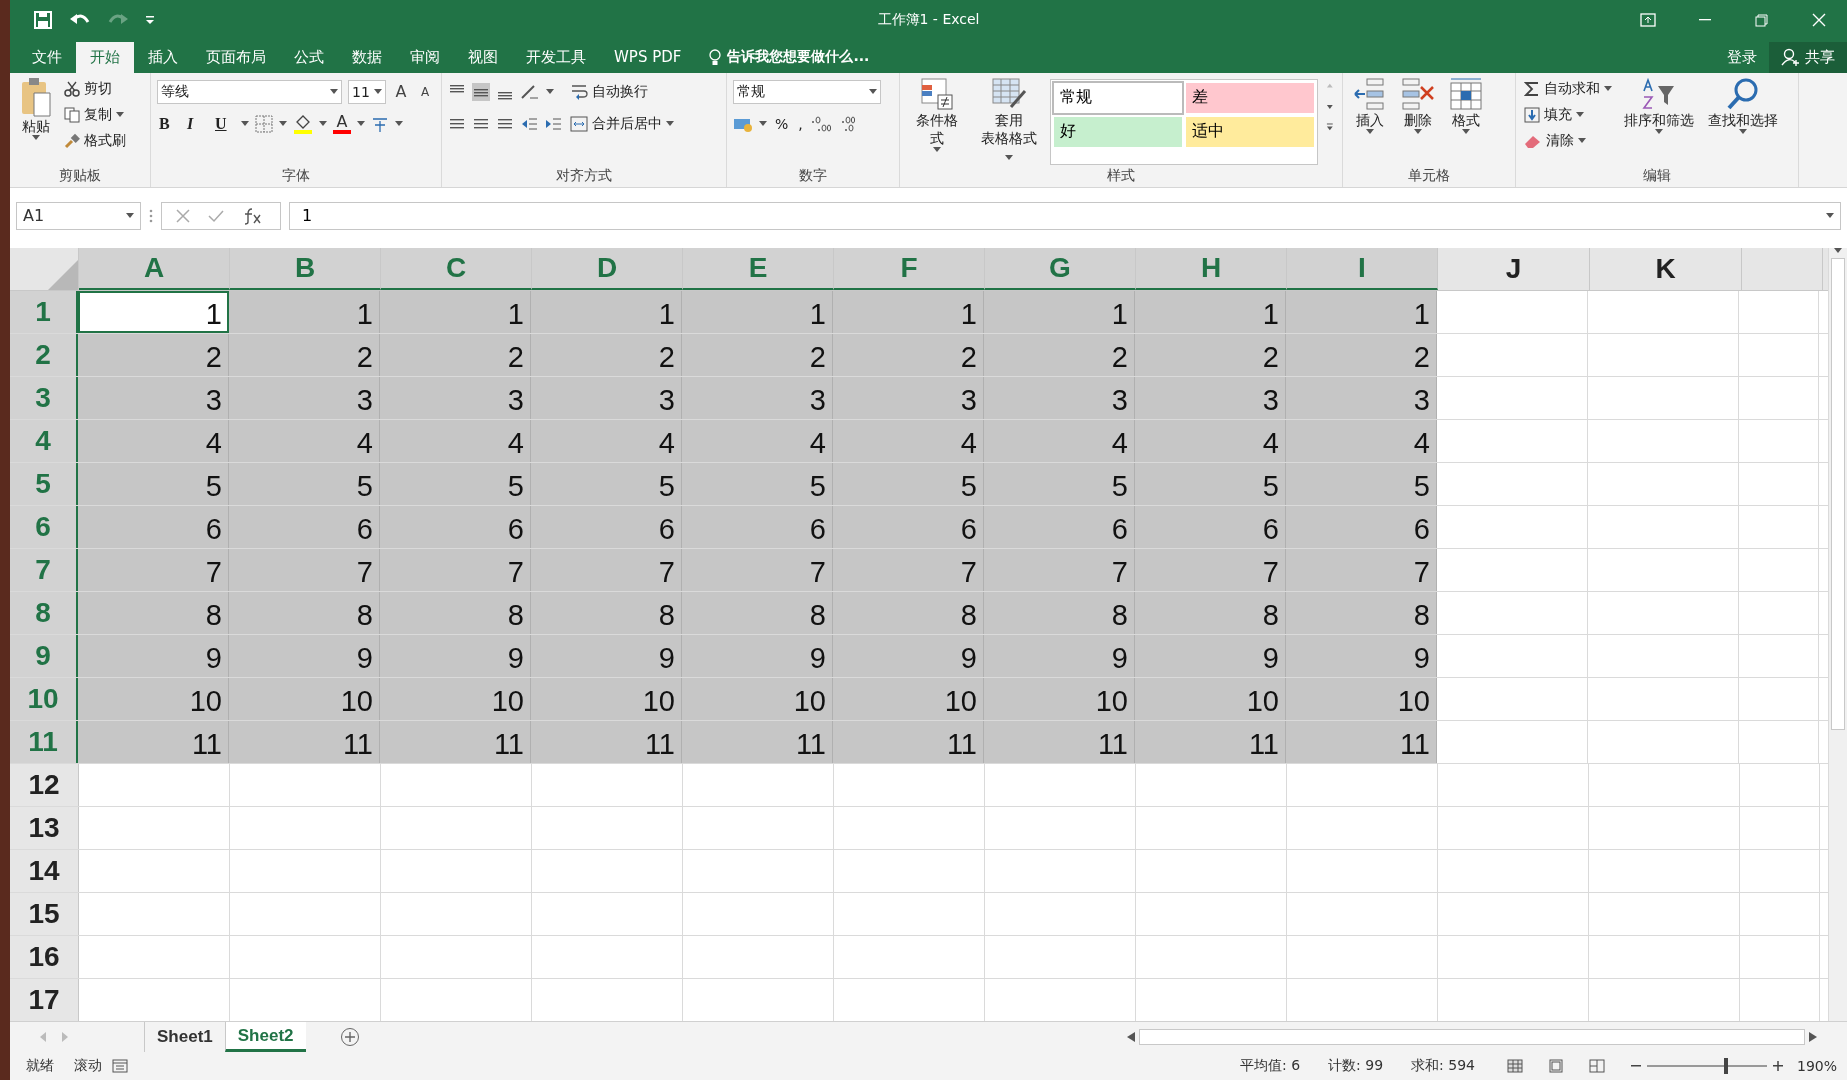  Describe the element at coordinates (607, 268) in the screenshot. I see `column-header: D` at that location.